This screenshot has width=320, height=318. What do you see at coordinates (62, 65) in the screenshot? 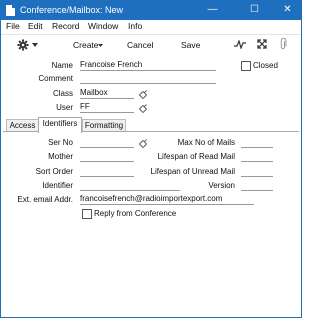
I see `name-label: Name` at bounding box center [62, 65].